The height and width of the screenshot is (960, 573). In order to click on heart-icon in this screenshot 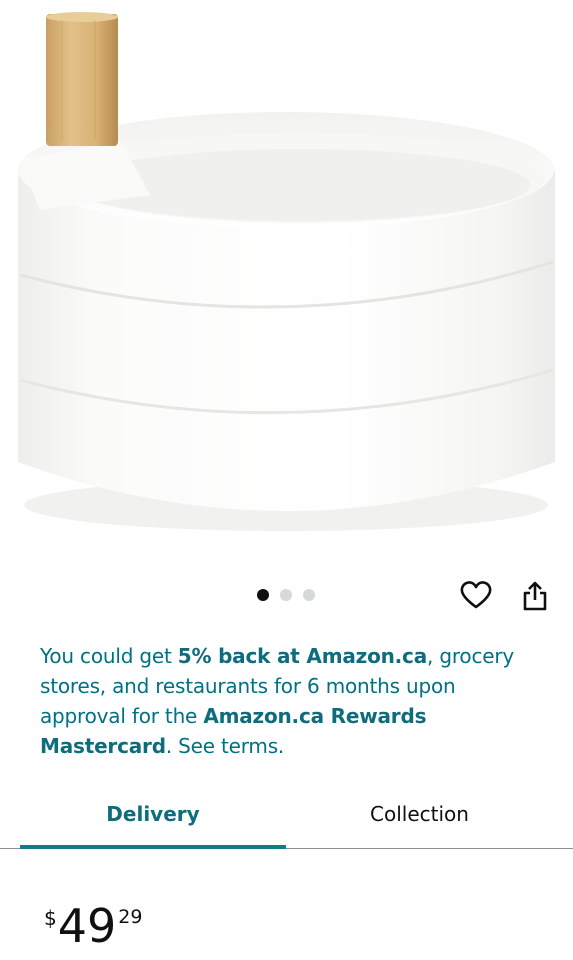, I will do `click(476, 595)`.